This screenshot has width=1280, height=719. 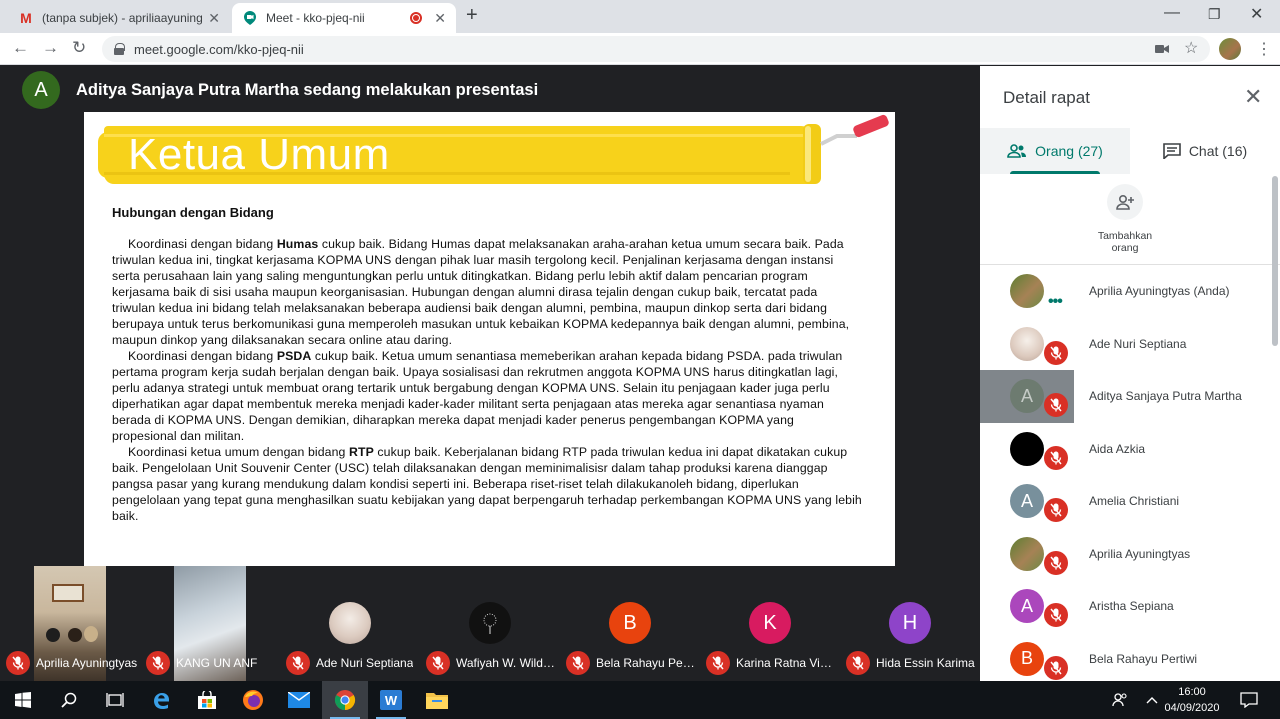 What do you see at coordinates (1131, 606) in the screenshot?
I see `participant-name: Aristha Sepiana` at bounding box center [1131, 606].